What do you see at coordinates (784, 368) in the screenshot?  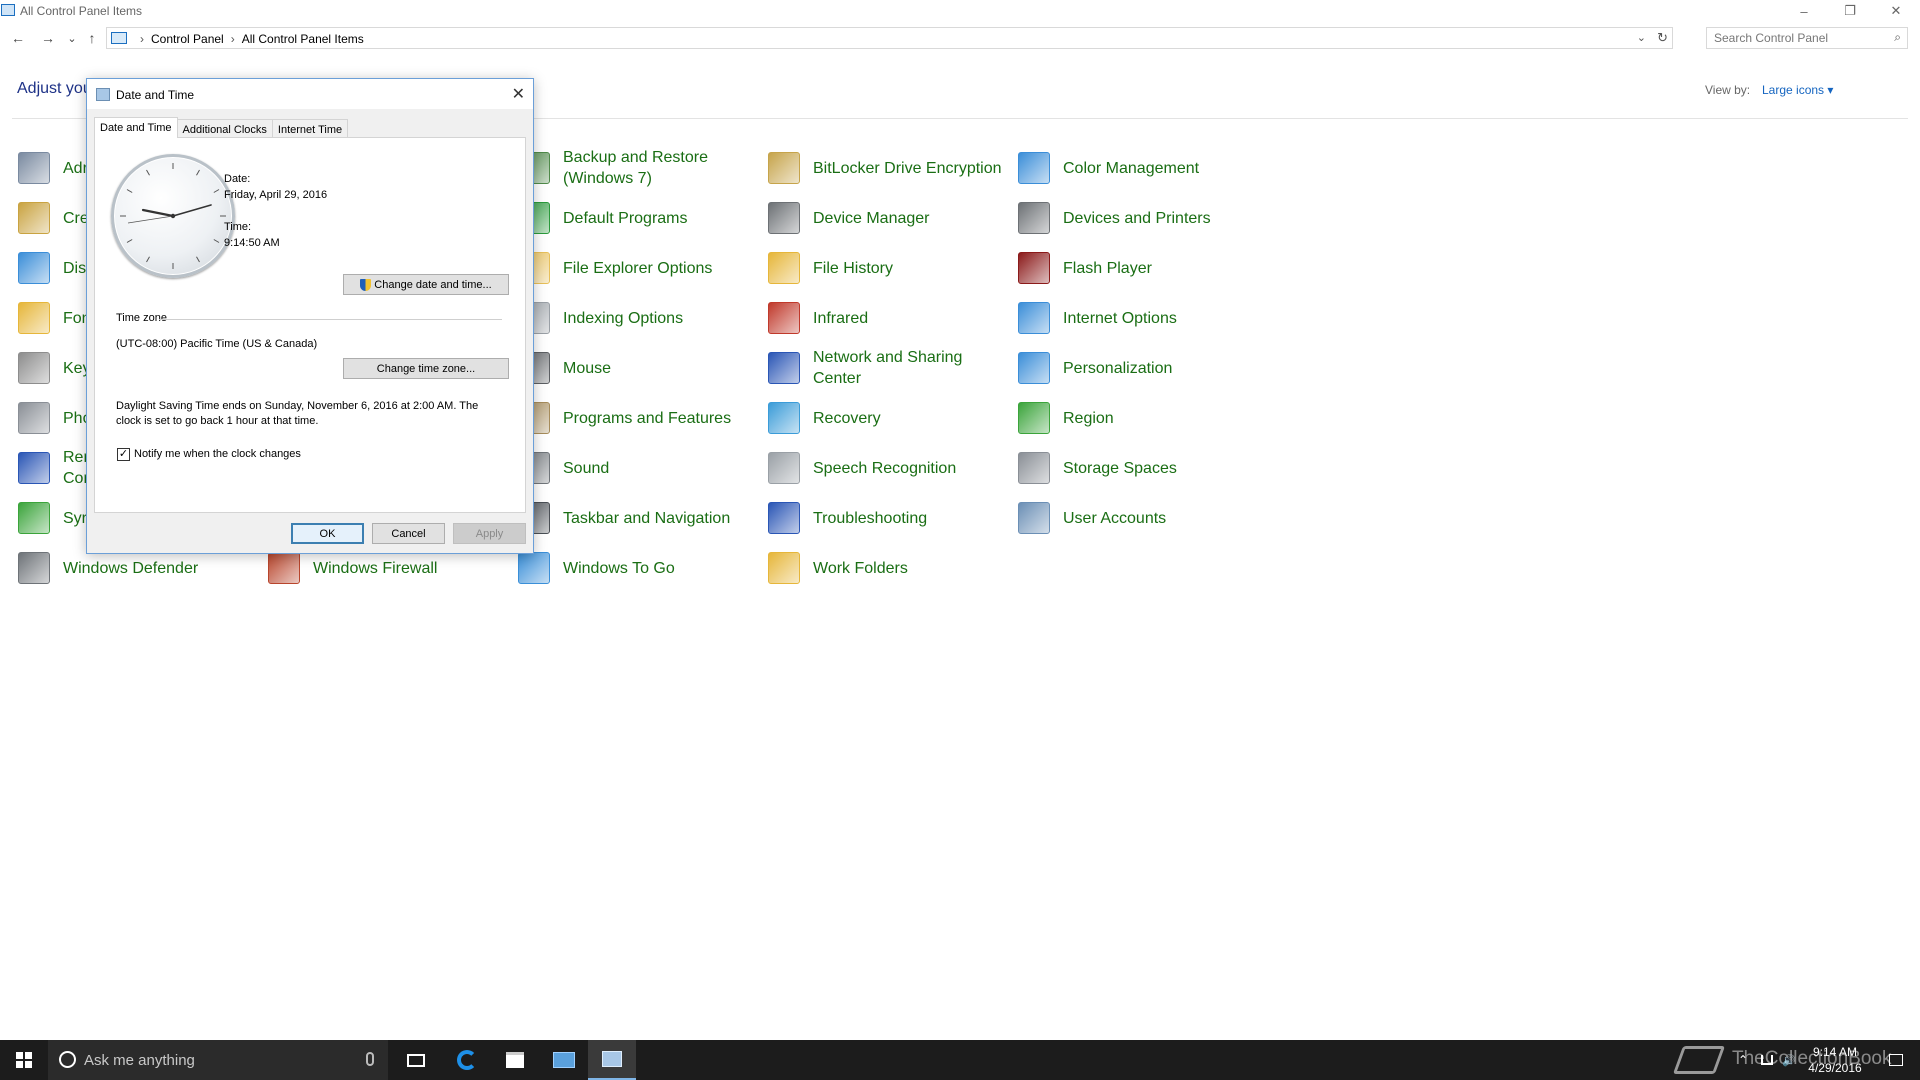 I see `network-sharing-icon` at bounding box center [784, 368].